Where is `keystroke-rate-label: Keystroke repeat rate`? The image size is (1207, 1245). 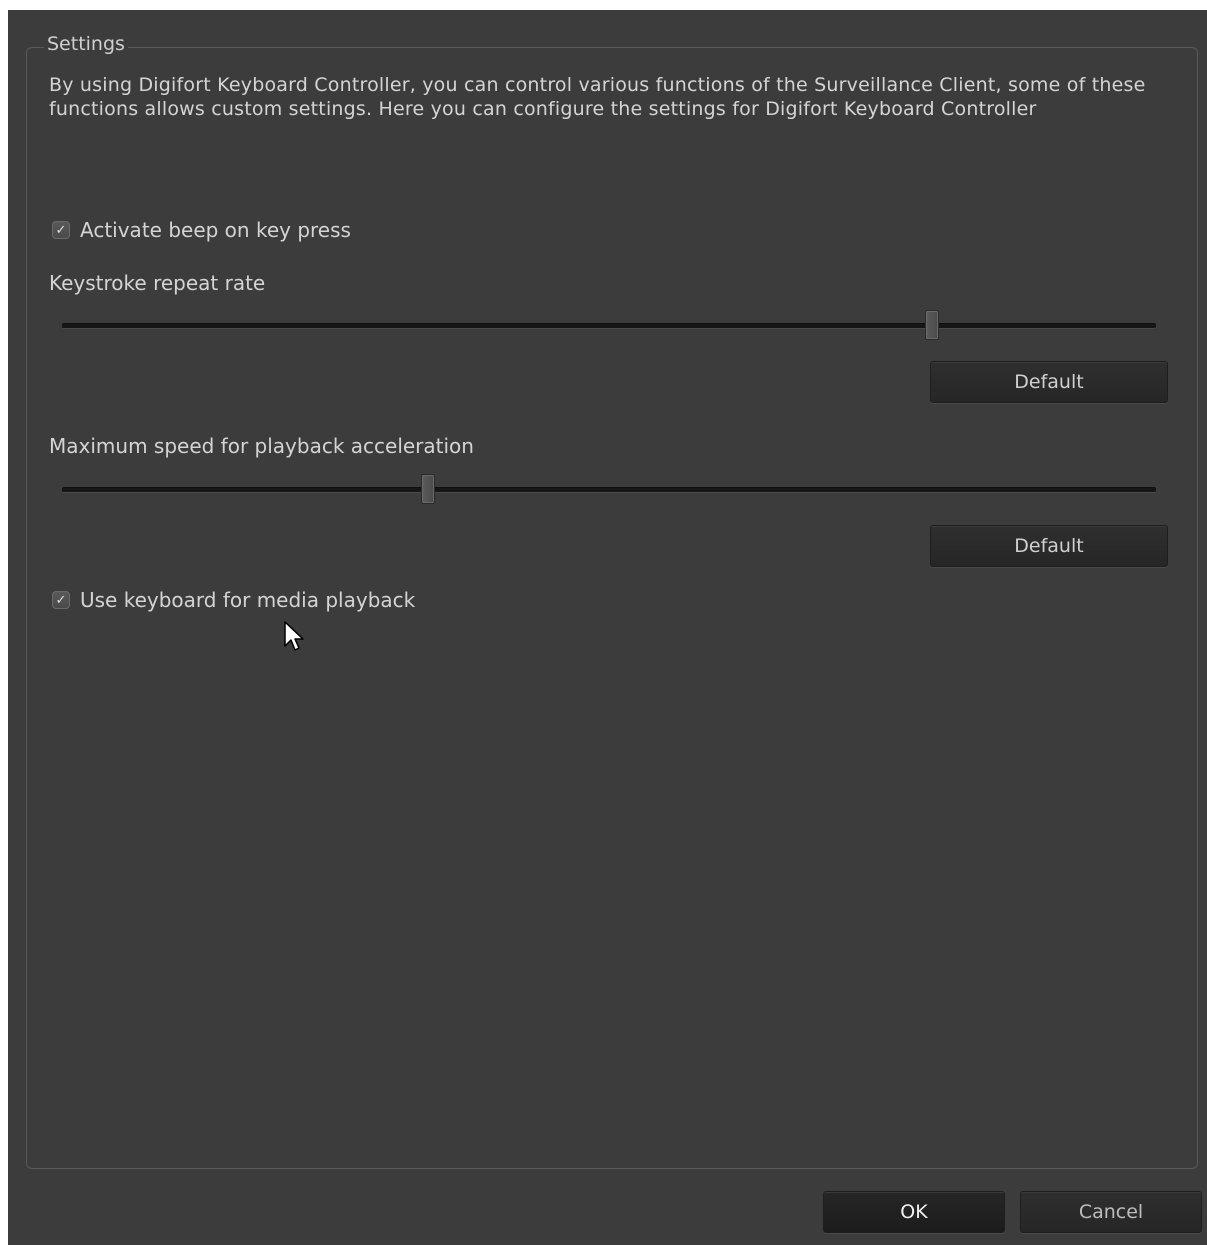 keystroke-rate-label: Keystroke repeat rate is located at coordinates (157, 283).